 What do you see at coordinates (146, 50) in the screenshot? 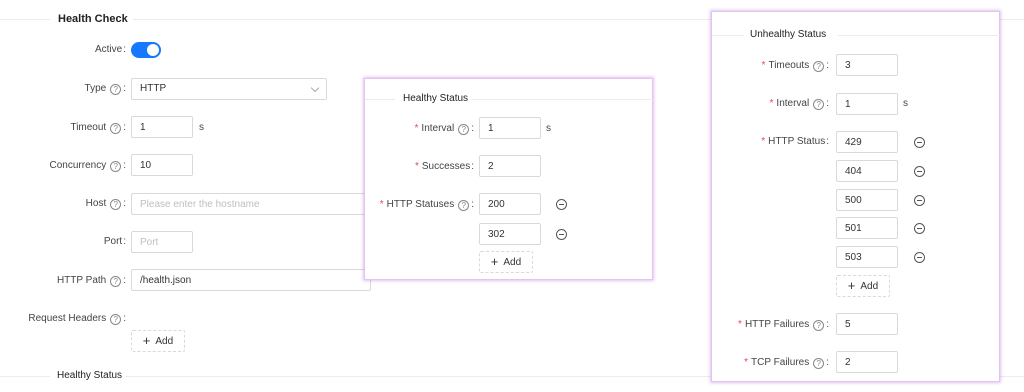
I see `active-toggle` at bounding box center [146, 50].